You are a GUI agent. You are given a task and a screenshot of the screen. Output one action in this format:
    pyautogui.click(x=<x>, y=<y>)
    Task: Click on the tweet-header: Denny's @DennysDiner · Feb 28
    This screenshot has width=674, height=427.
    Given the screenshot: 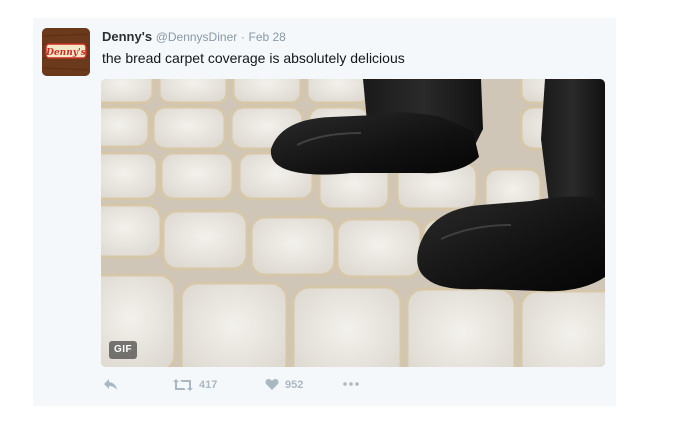 What is the action you would take?
    pyautogui.click(x=194, y=37)
    